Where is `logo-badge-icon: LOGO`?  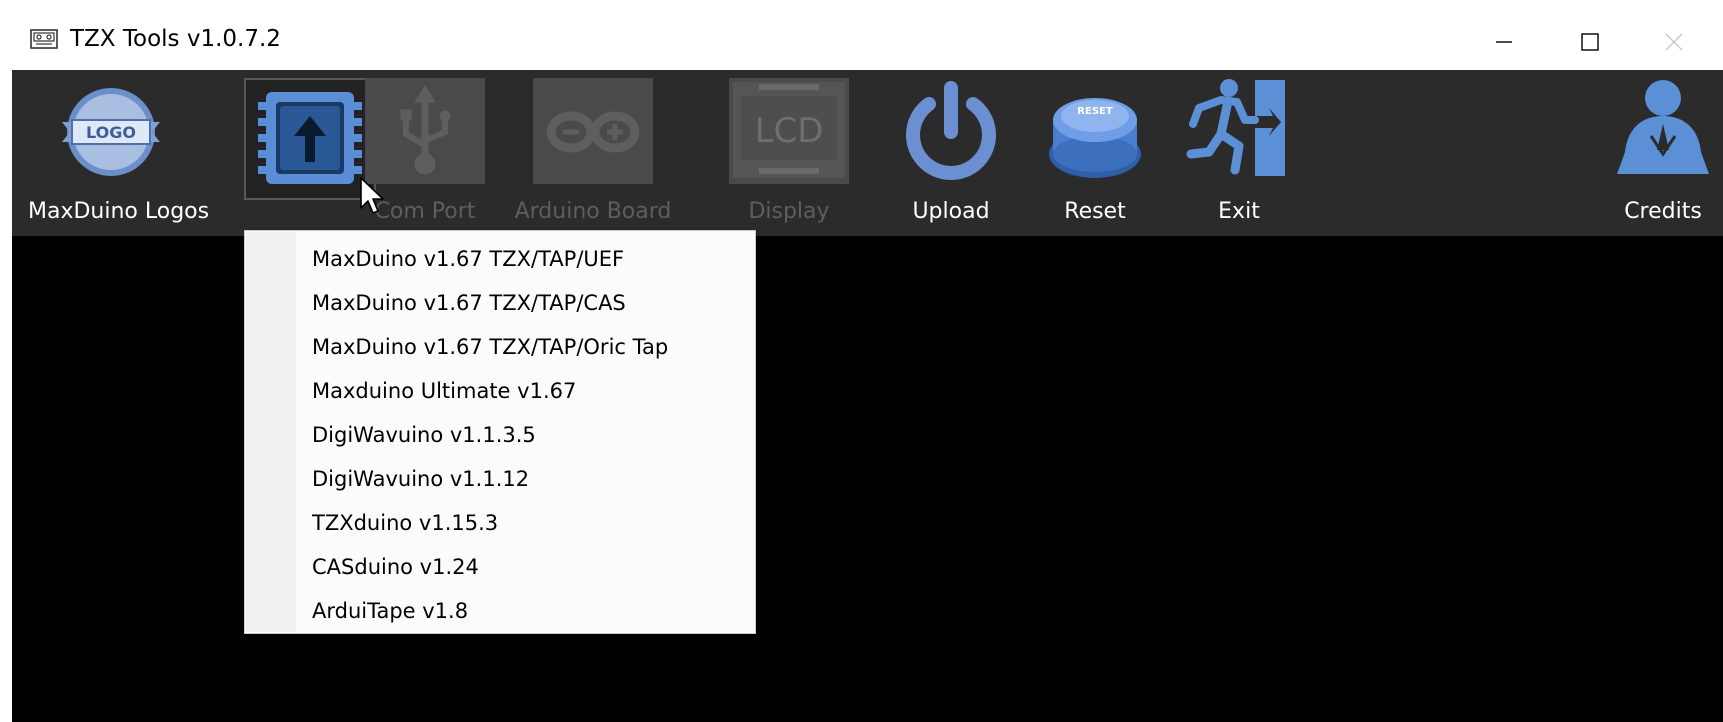 logo-badge-icon: LOGO is located at coordinates (111, 136).